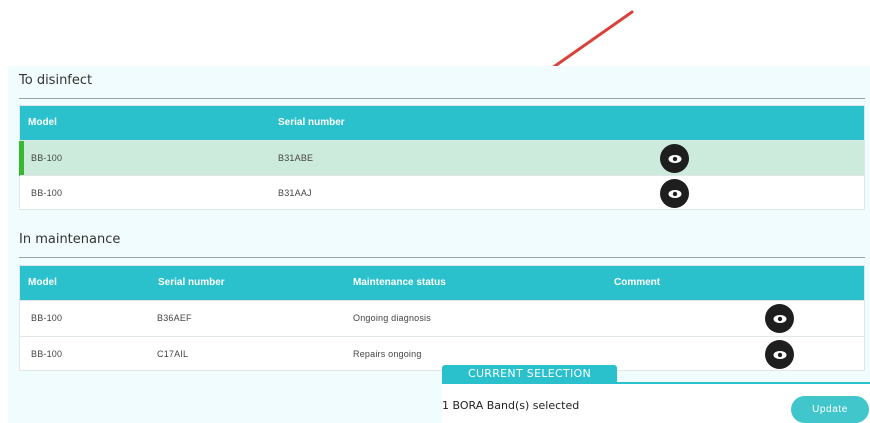 The image size is (870, 423). I want to click on cell-serial: C17AIL, so click(173, 354).